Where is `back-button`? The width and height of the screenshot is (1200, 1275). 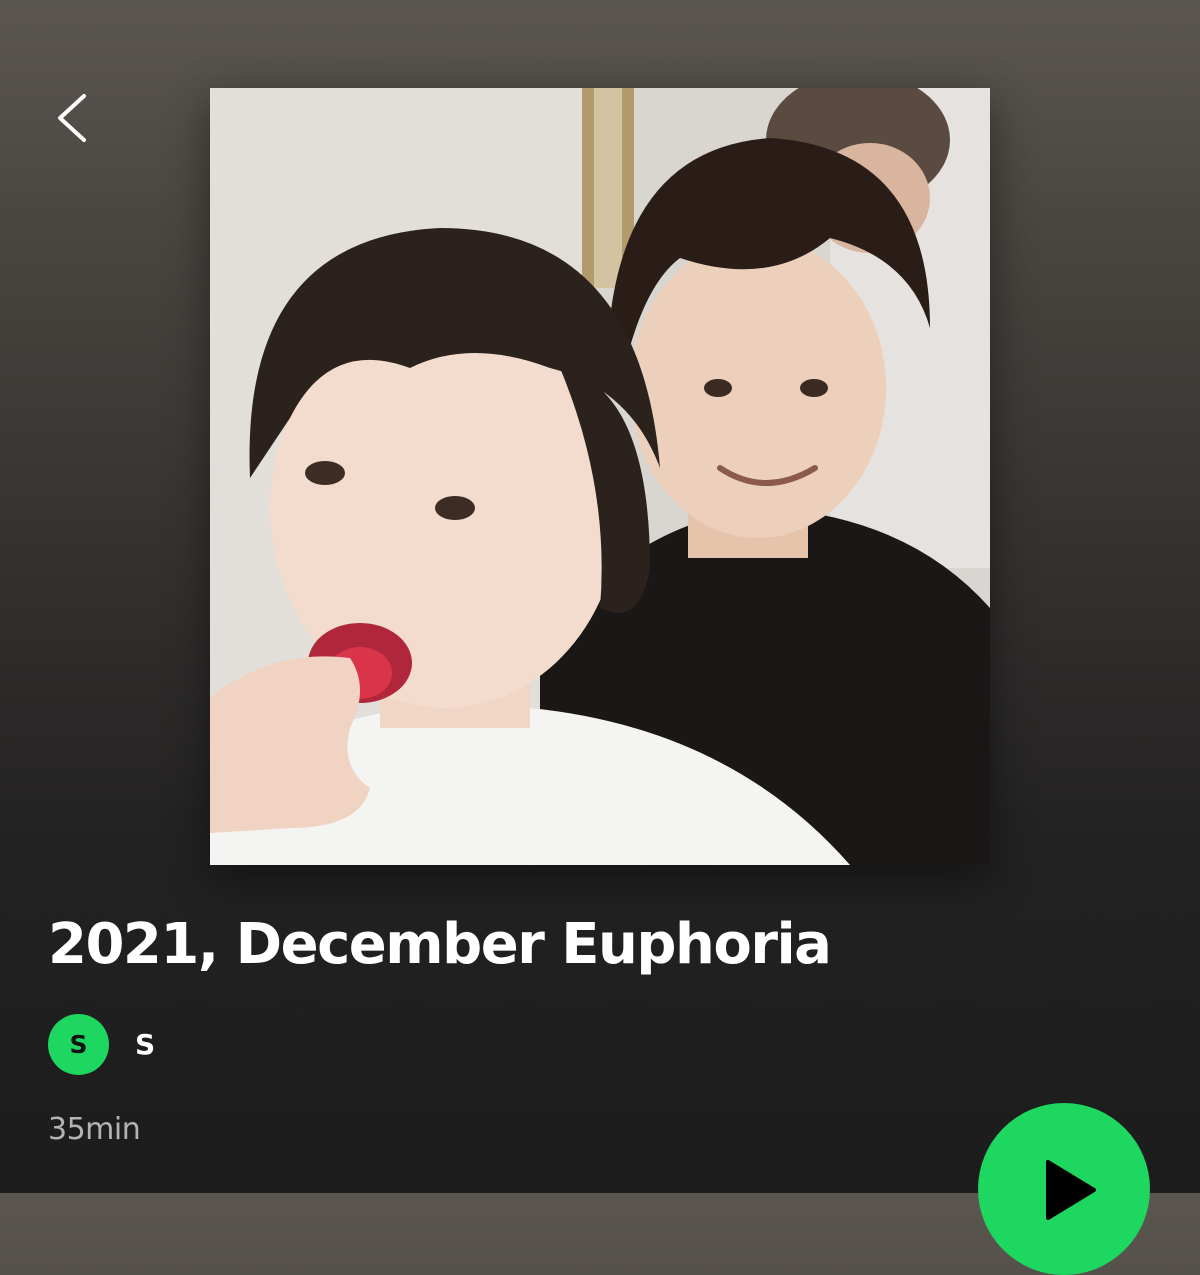
back-button is located at coordinates (72, 118).